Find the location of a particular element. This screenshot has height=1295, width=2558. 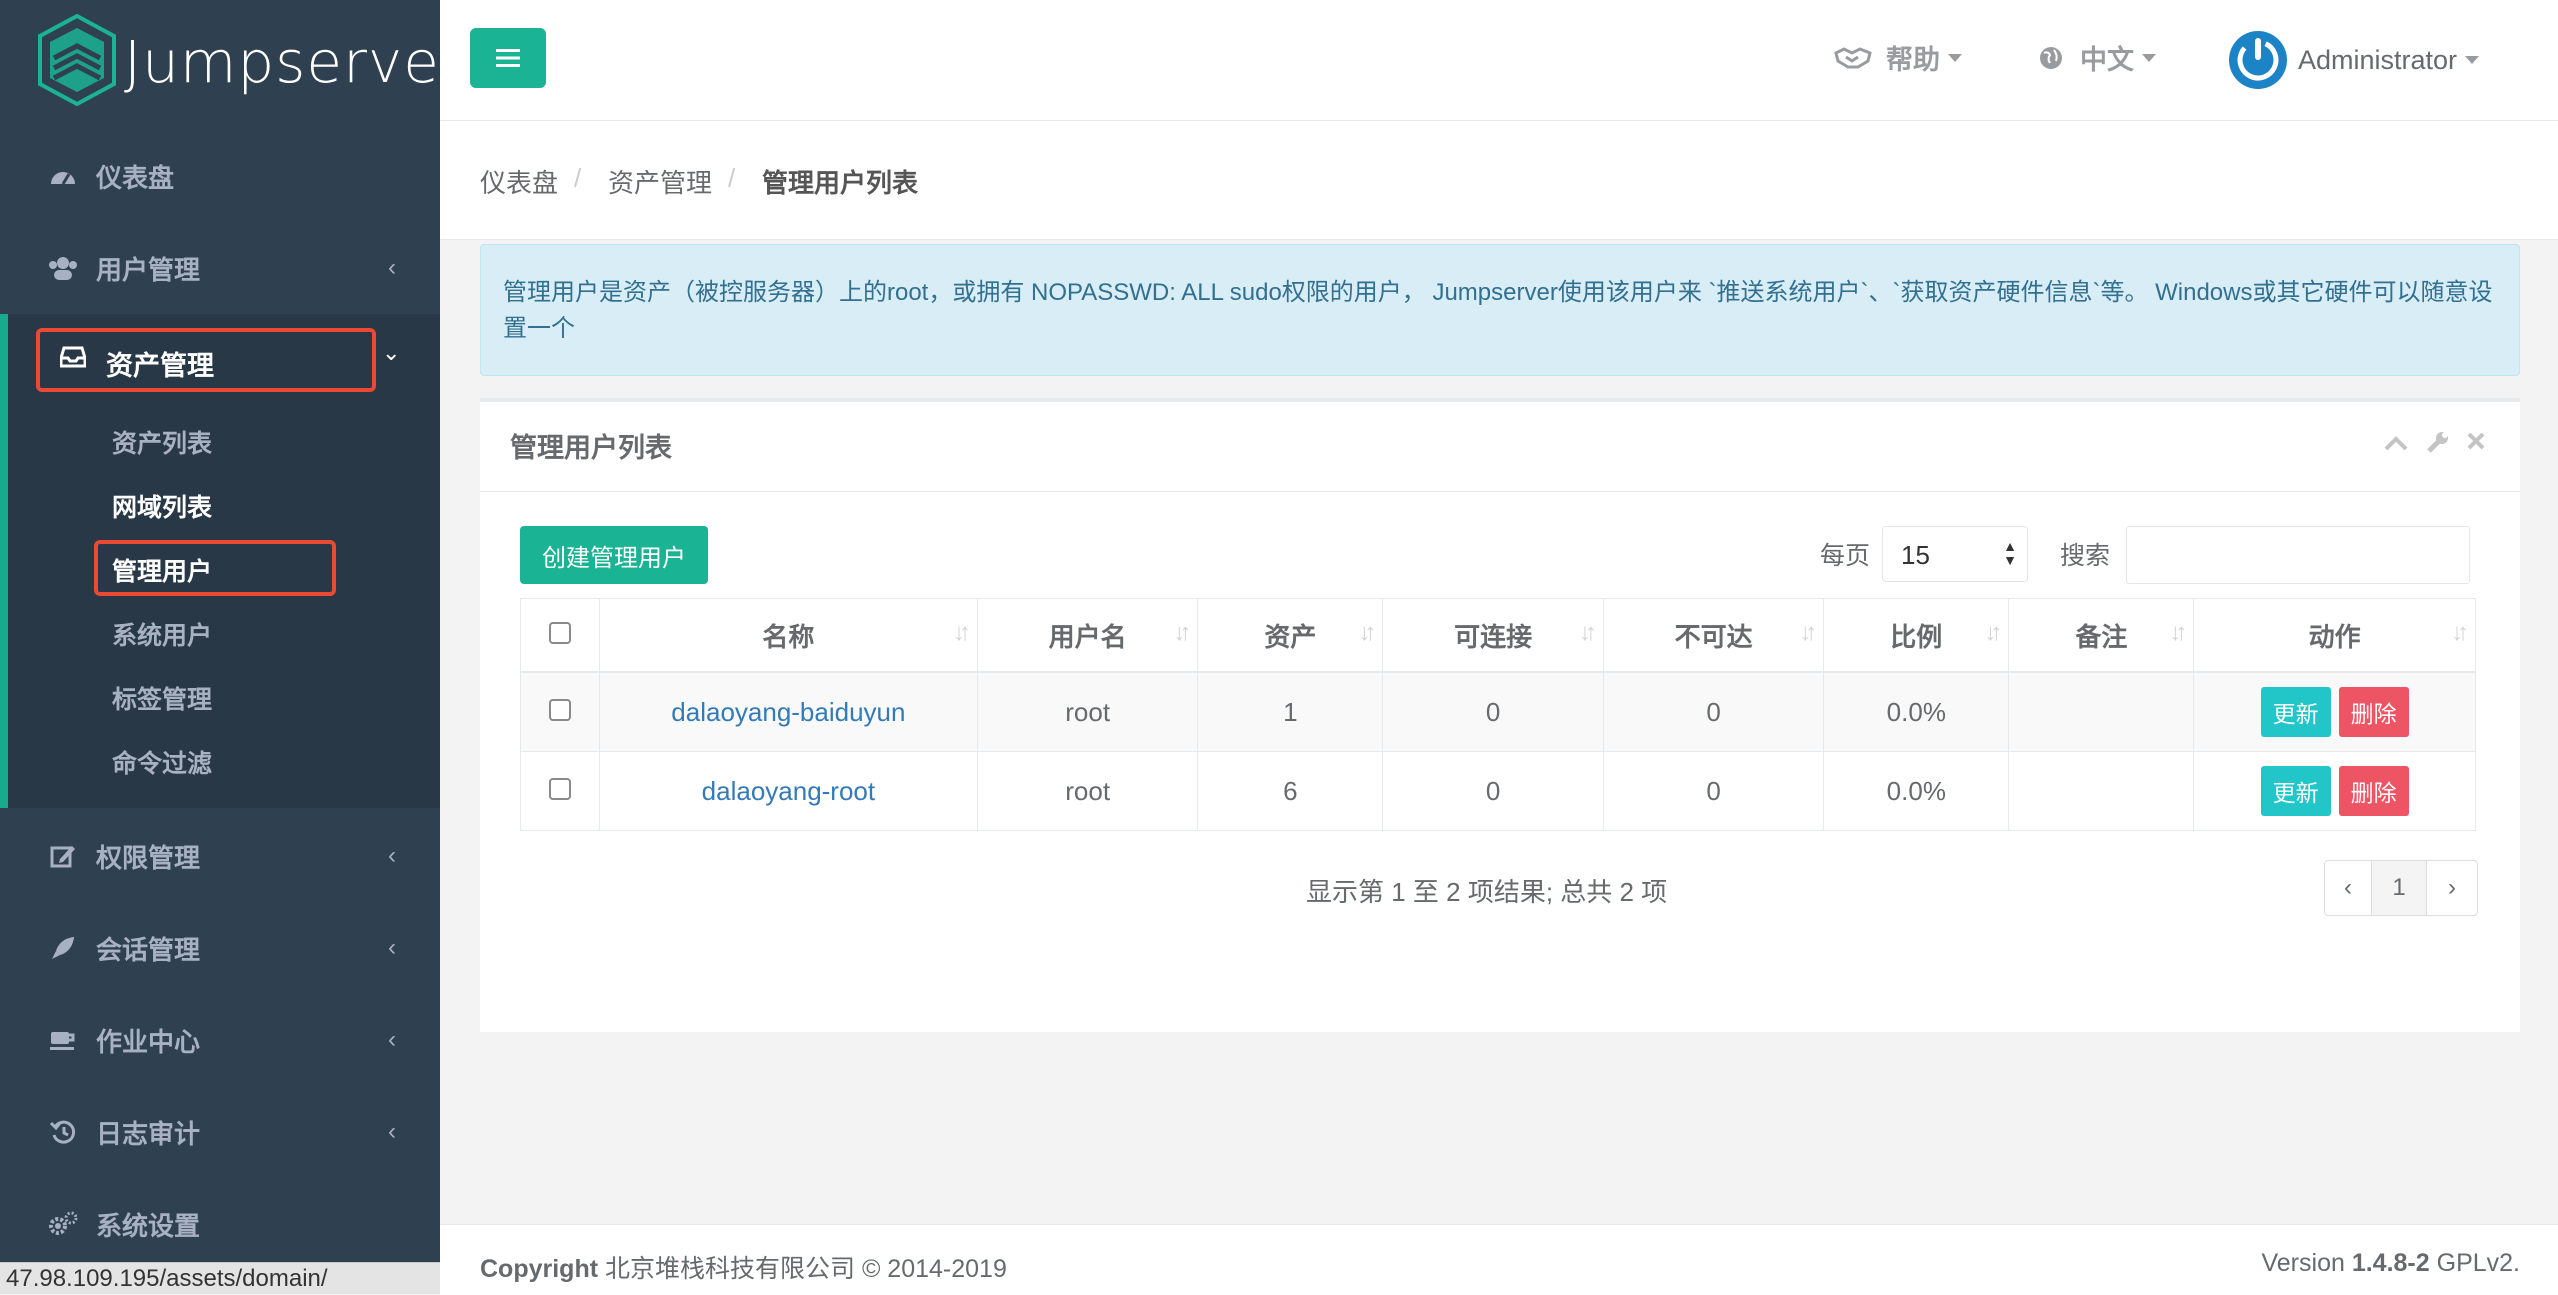

edit-icon is located at coordinates (63, 856).